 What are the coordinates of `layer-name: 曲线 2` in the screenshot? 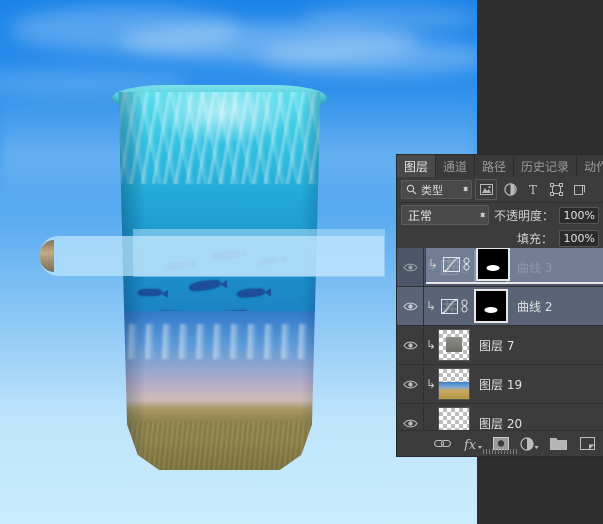 It's located at (534, 306).